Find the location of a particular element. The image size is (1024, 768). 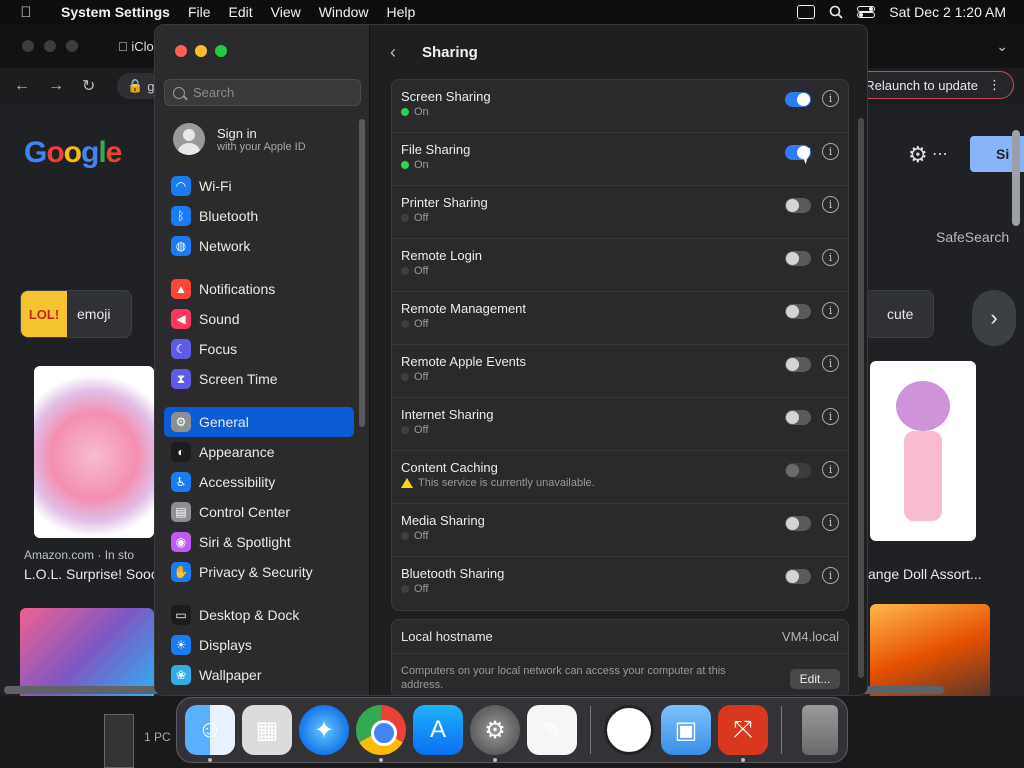

system-settings-app: ⚙ is located at coordinates (495, 733).